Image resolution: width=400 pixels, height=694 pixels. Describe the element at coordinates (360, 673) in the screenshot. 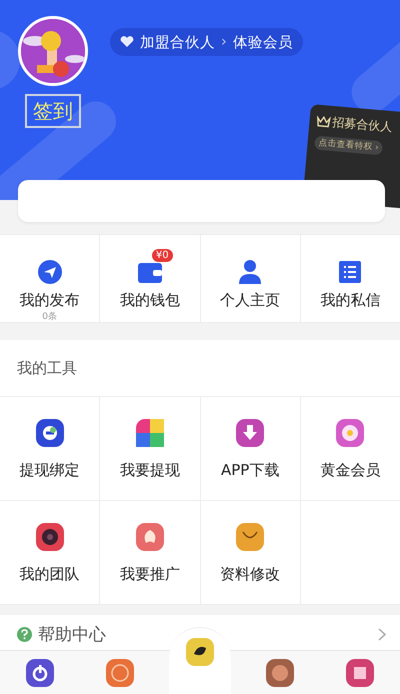

I see `square-icon` at that location.